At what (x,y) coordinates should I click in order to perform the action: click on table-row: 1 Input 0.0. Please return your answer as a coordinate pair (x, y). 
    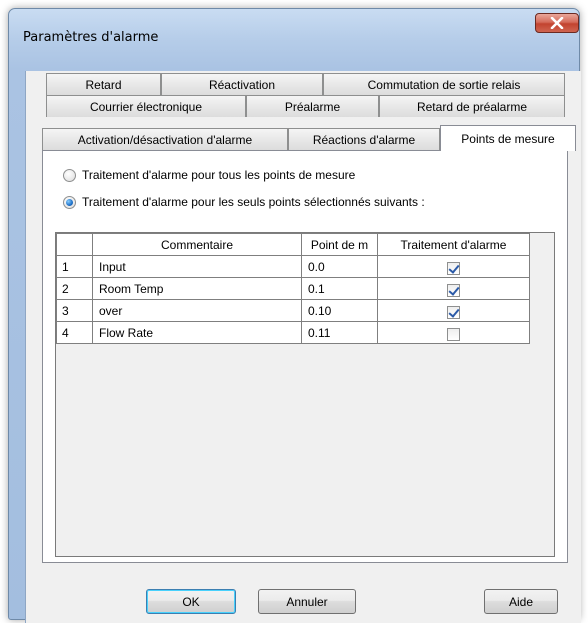
    Looking at the image, I should click on (293, 266).